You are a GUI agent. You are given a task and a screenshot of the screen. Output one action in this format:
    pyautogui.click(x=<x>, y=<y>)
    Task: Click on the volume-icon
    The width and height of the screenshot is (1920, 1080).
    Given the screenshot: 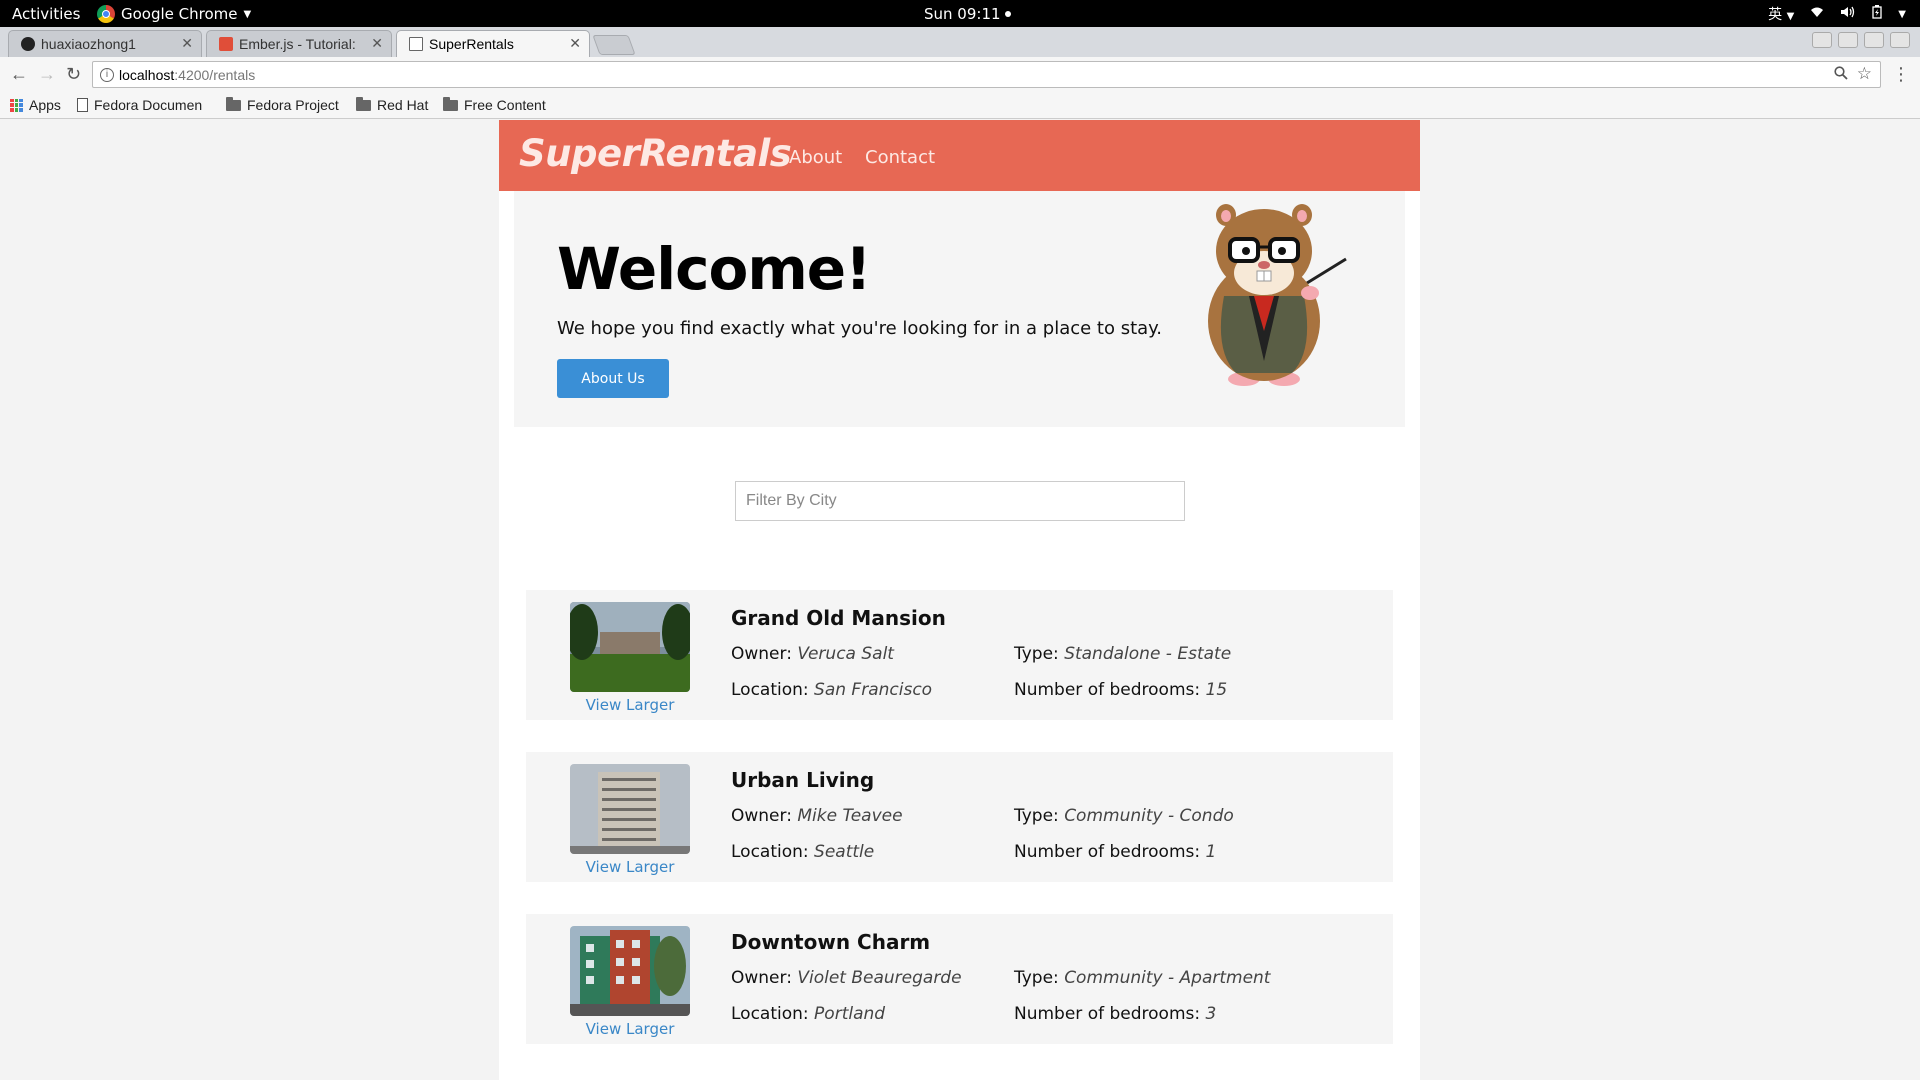 What is the action you would take?
    pyautogui.click(x=1848, y=14)
    